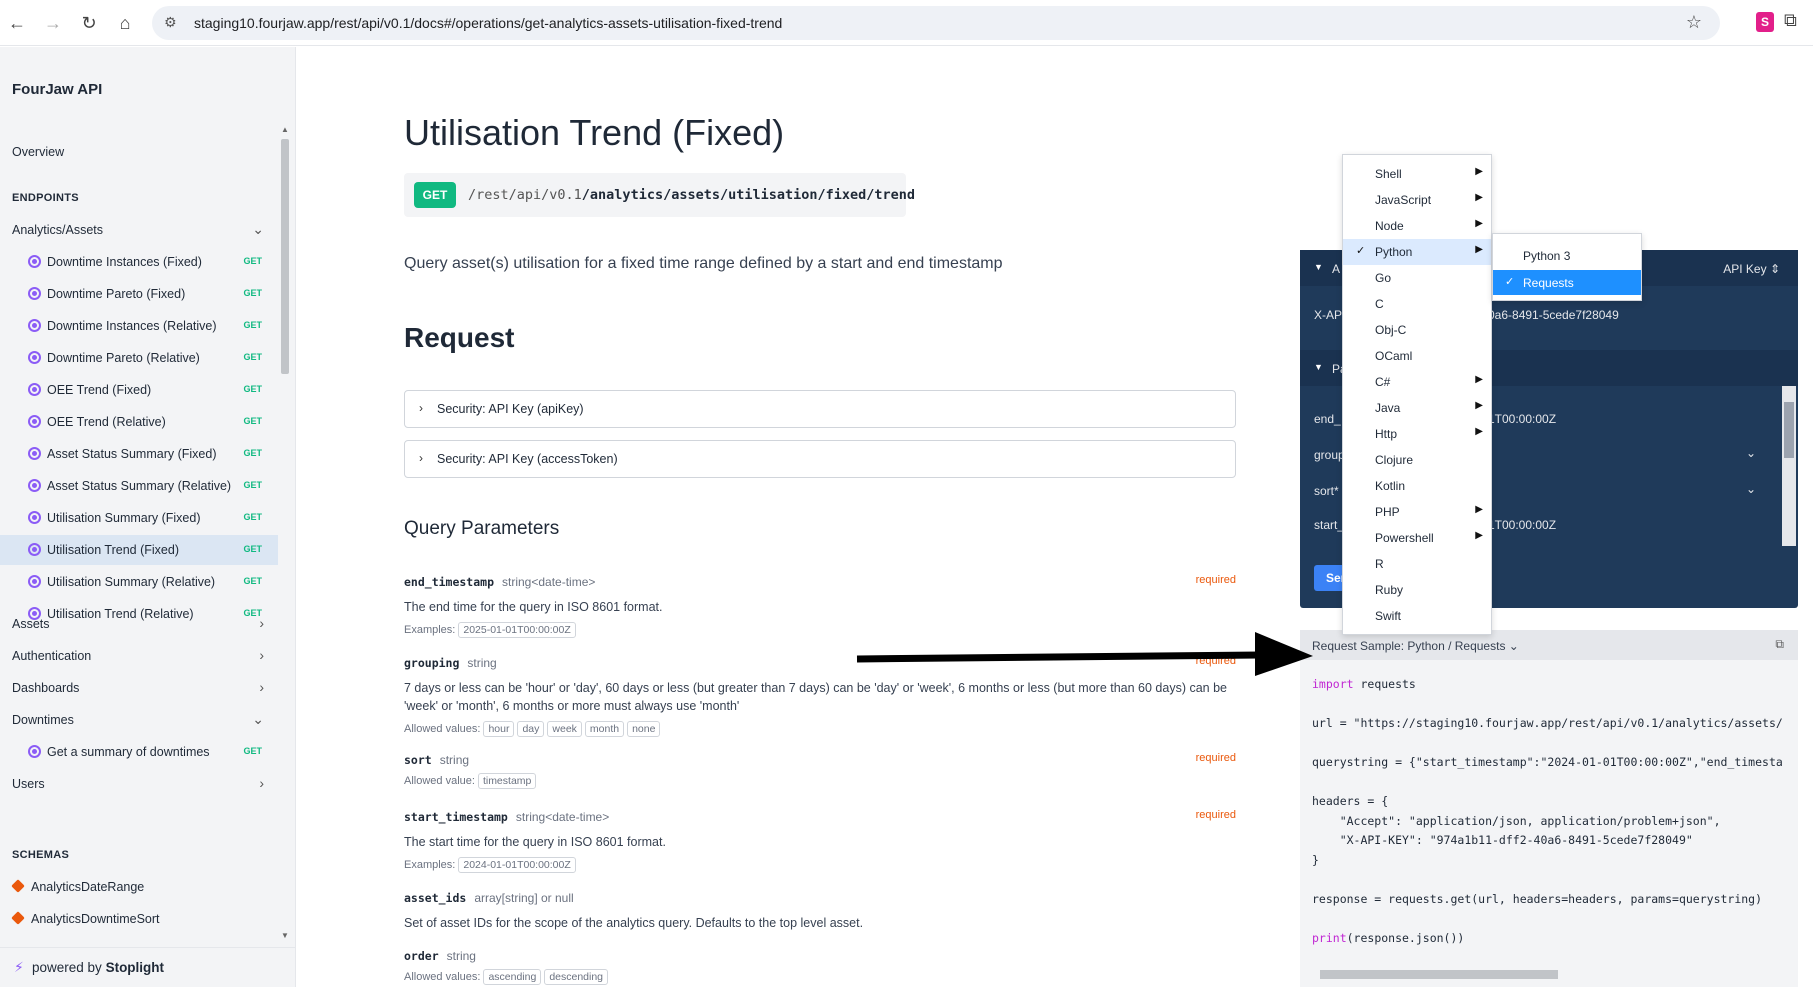  Describe the element at coordinates (1409, 646) in the screenshot. I see `request-sample-label: Request Sample: Python / Requests` at that location.